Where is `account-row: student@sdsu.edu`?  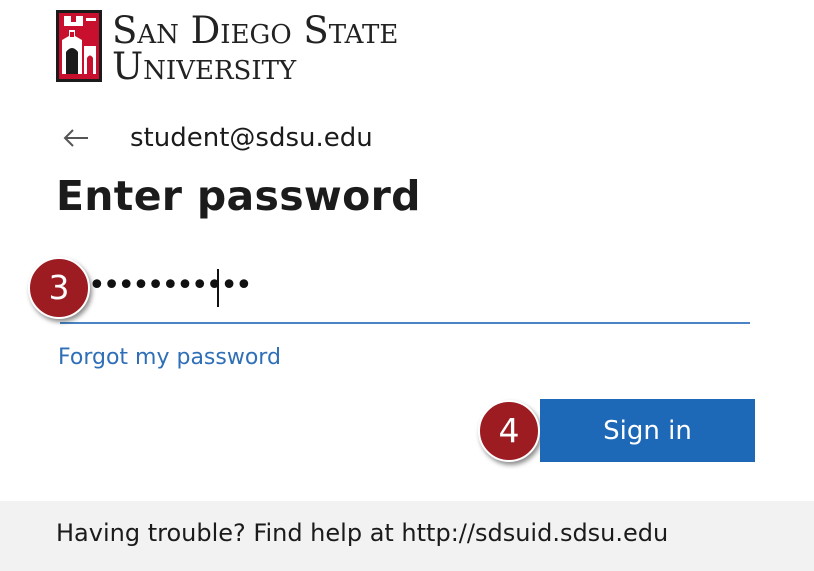 account-row: student@sdsu.edu is located at coordinates (217, 138).